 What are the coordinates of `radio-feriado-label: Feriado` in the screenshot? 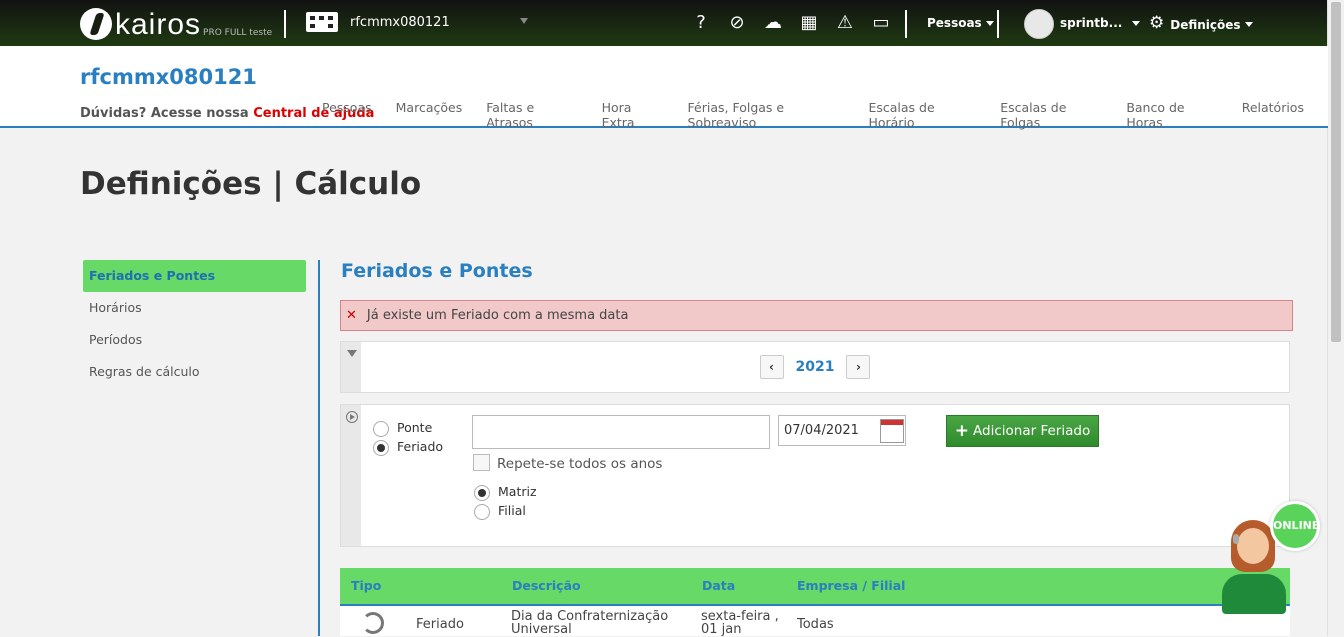 It's located at (420, 446).